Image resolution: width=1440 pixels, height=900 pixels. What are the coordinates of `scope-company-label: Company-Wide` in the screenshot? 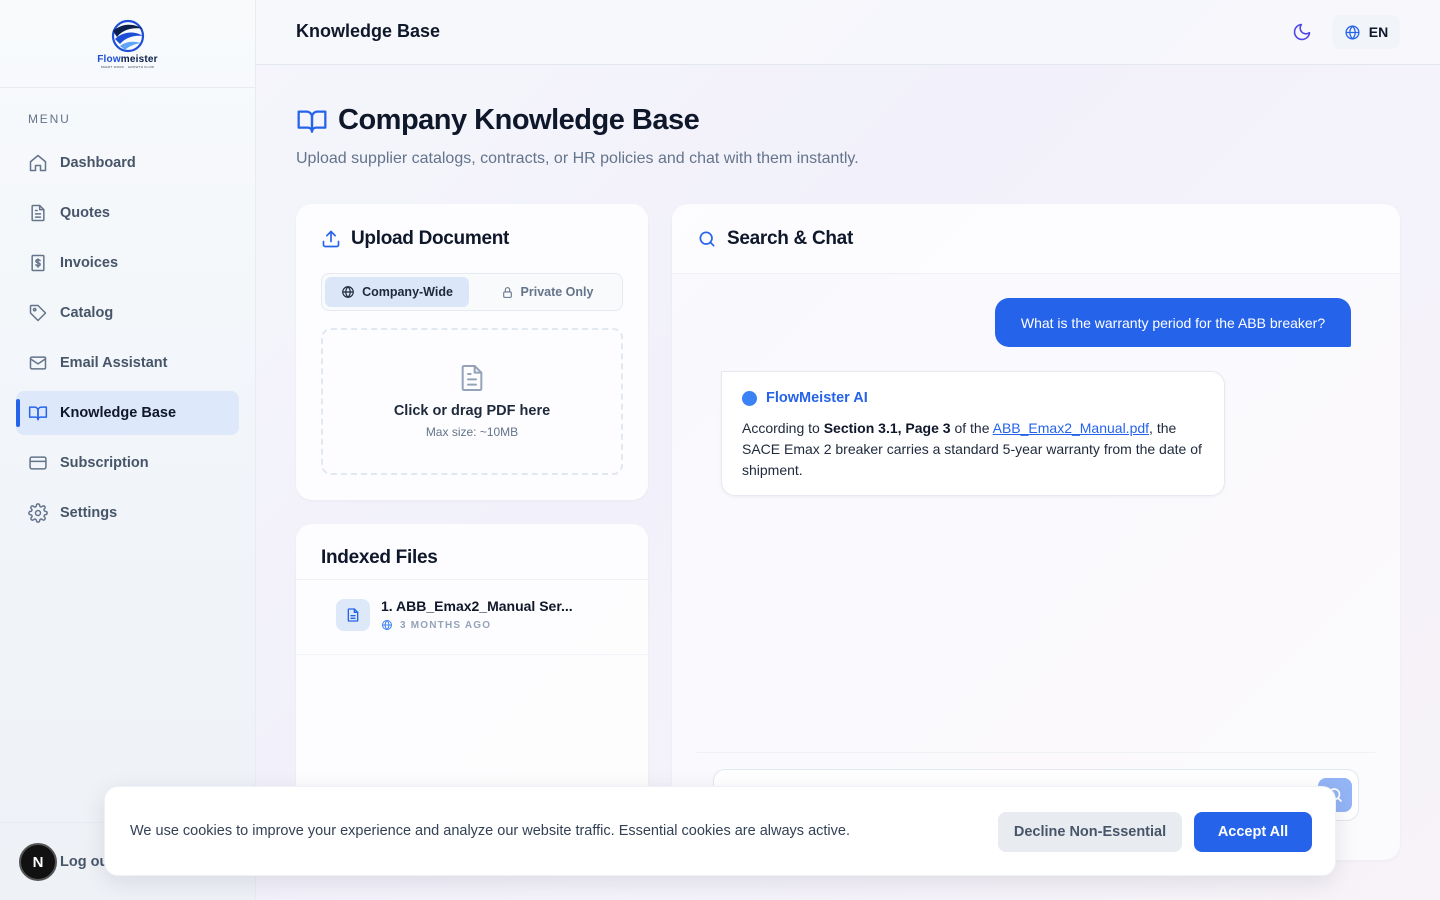 It's located at (407, 292).